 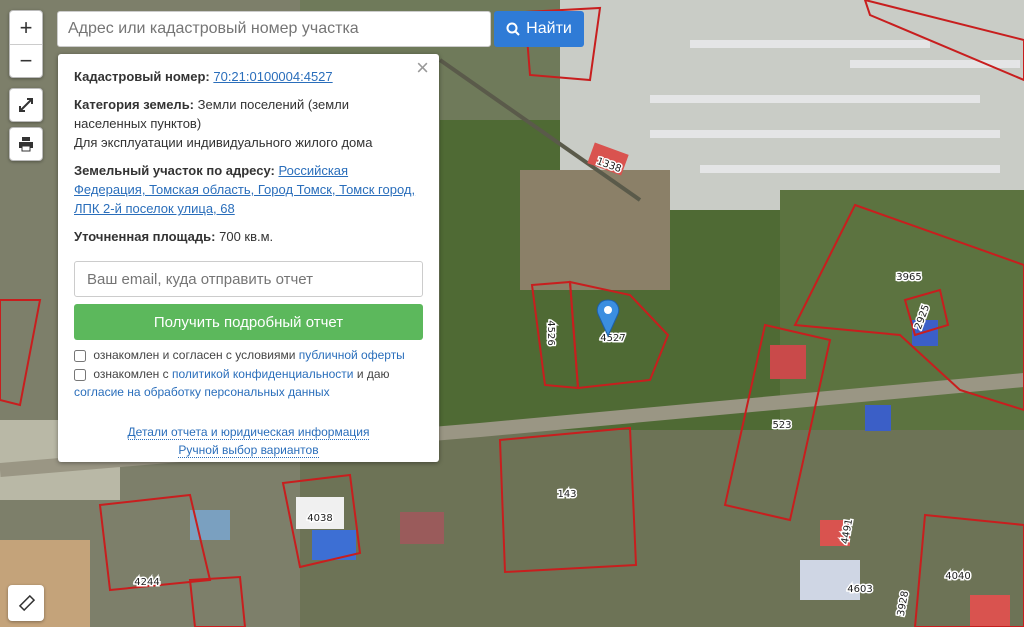 What do you see at coordinates (262, 374) in the screenshot?
I see `privacy-policy-link: политикой конфиденциальности` at bounding box center [262, 374].